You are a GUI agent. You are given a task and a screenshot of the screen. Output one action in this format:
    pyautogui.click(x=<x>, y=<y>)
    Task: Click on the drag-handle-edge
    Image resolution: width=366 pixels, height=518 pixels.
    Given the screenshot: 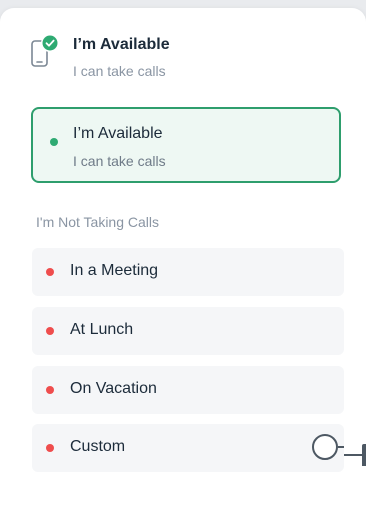 What is the action you would take?
    pyautogui.click(x=364, y=455)
    